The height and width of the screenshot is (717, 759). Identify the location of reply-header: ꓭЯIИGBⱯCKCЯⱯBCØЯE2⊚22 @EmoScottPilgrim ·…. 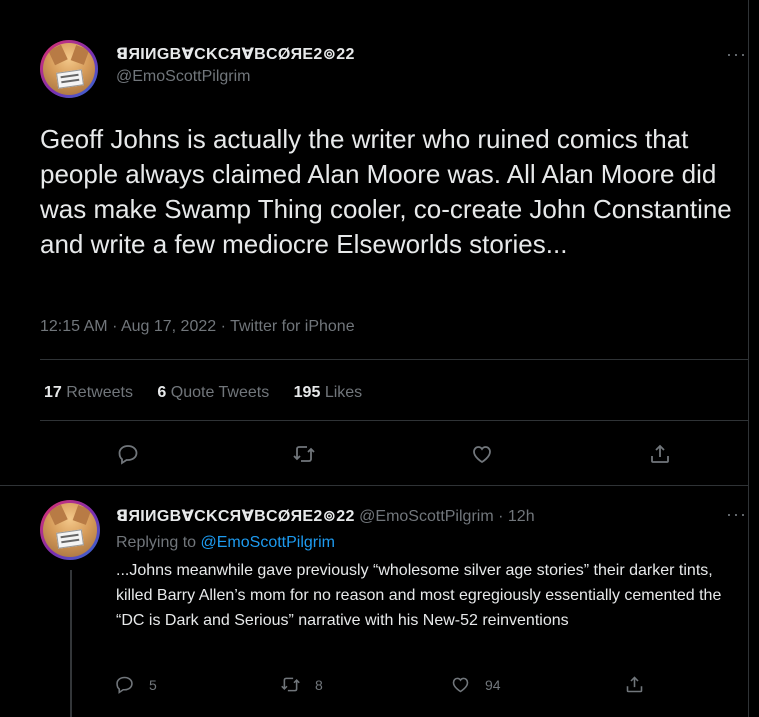
(325, 516).